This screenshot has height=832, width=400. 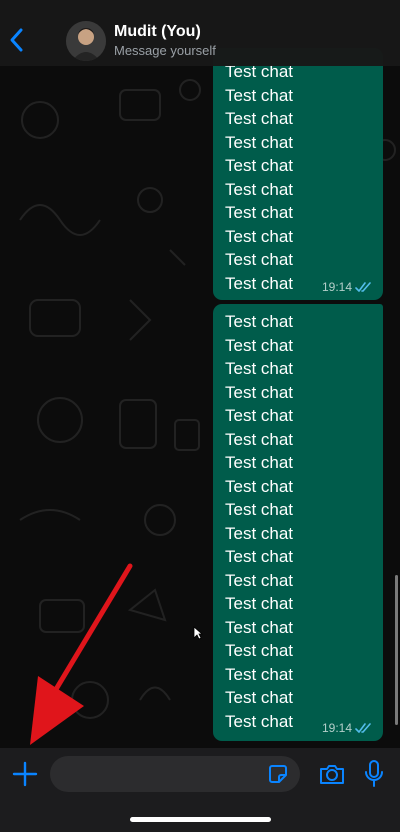 What do you see at coordinates (332, 774) in the screenshot?
I see `camera-icon` at bounding box center [332, 774].